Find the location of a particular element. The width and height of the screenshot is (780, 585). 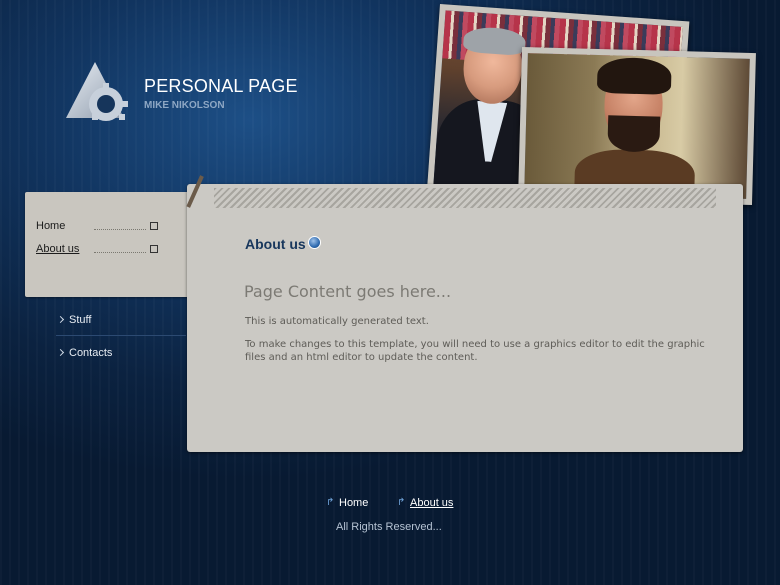

footer-link-about-us: ↱ About us is located at coordinates (425, 503).